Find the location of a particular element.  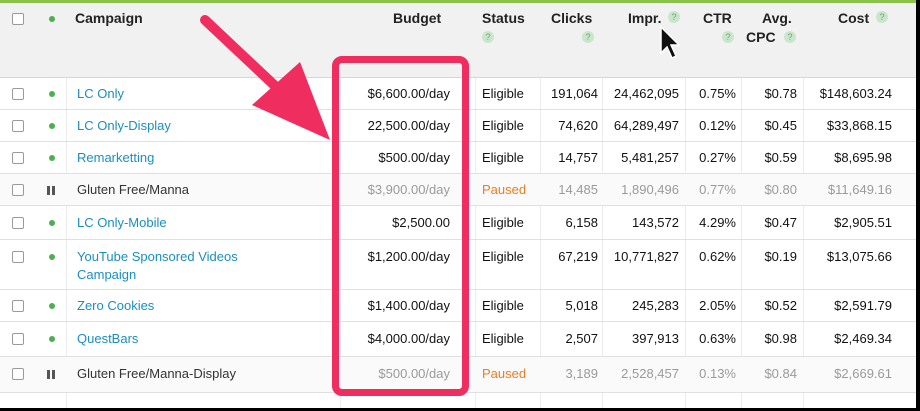

mouse-cursor-icon is located at coordinates (670, 42).